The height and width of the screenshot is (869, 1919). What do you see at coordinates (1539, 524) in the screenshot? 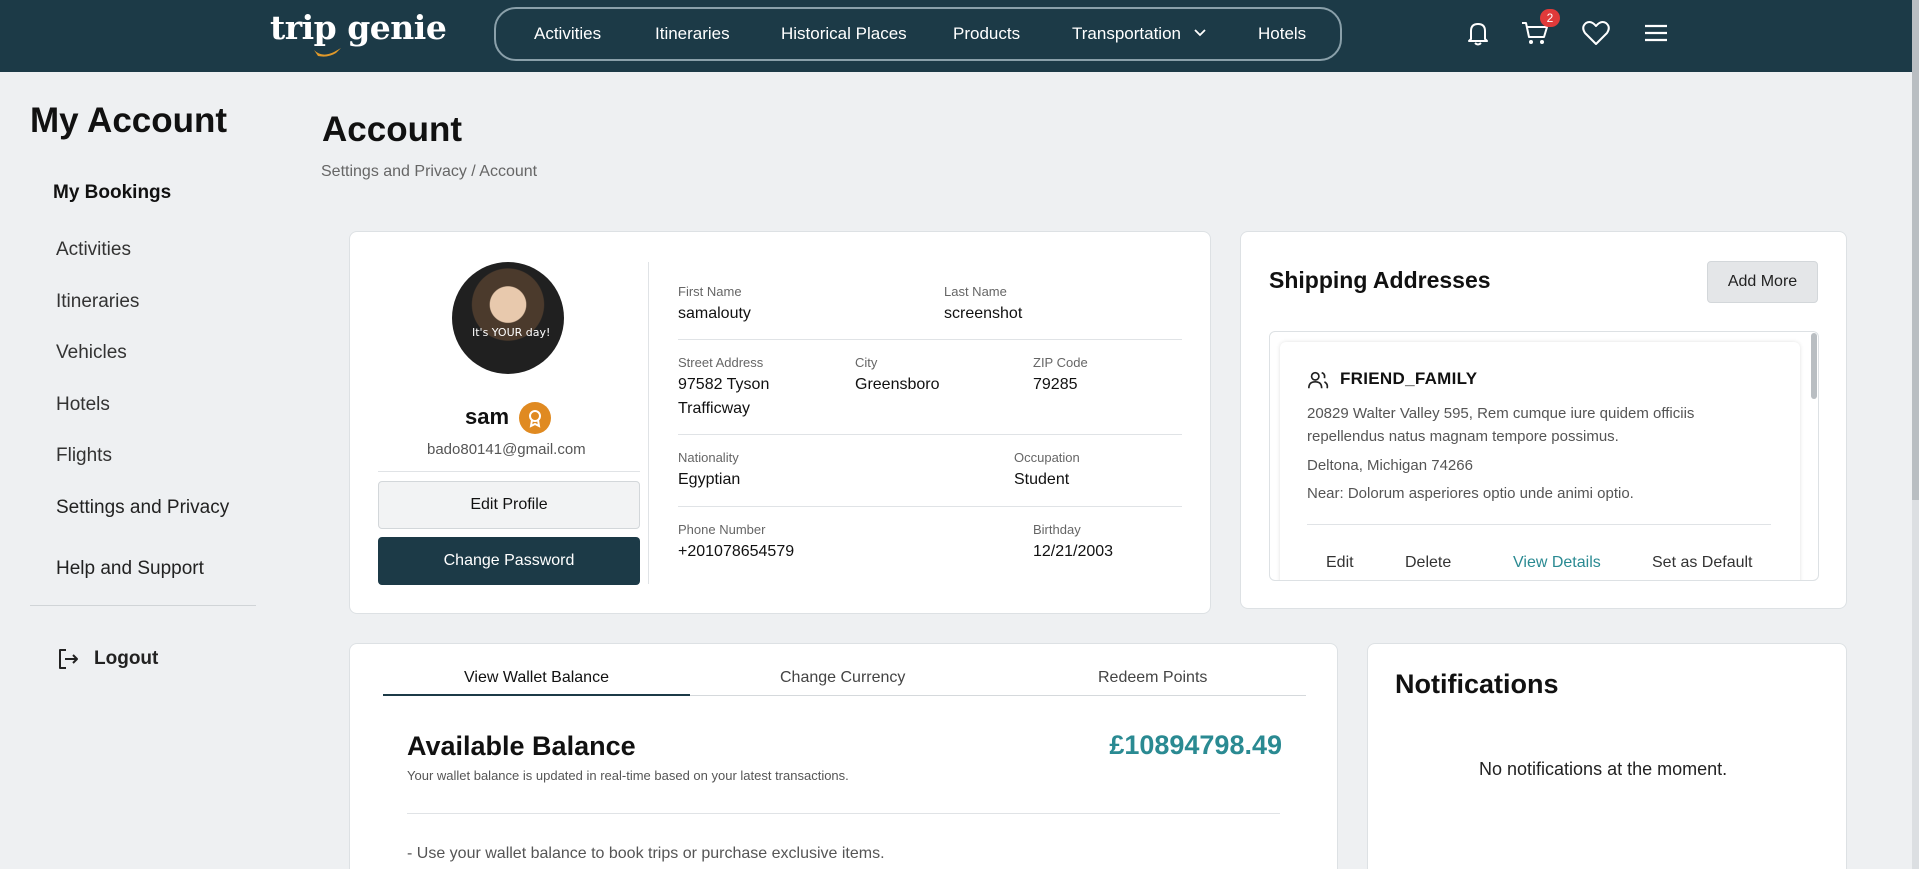
I see `address-divider` at bounding box center [1539, 524].